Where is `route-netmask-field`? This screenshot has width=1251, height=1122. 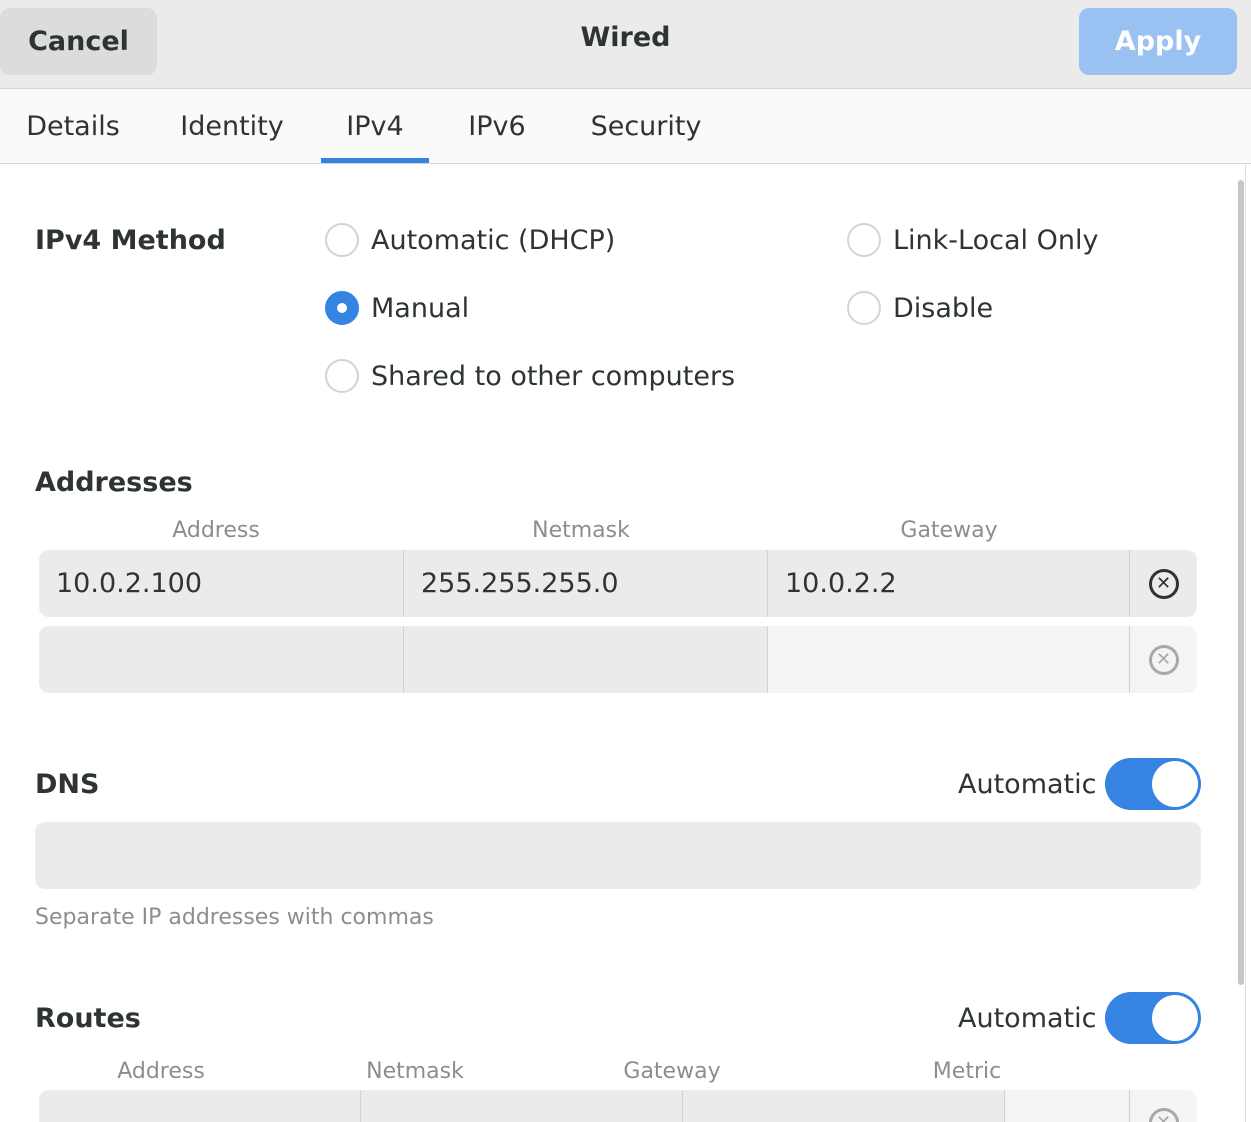 route-netmask-field is located at coordinates (522, 1106).